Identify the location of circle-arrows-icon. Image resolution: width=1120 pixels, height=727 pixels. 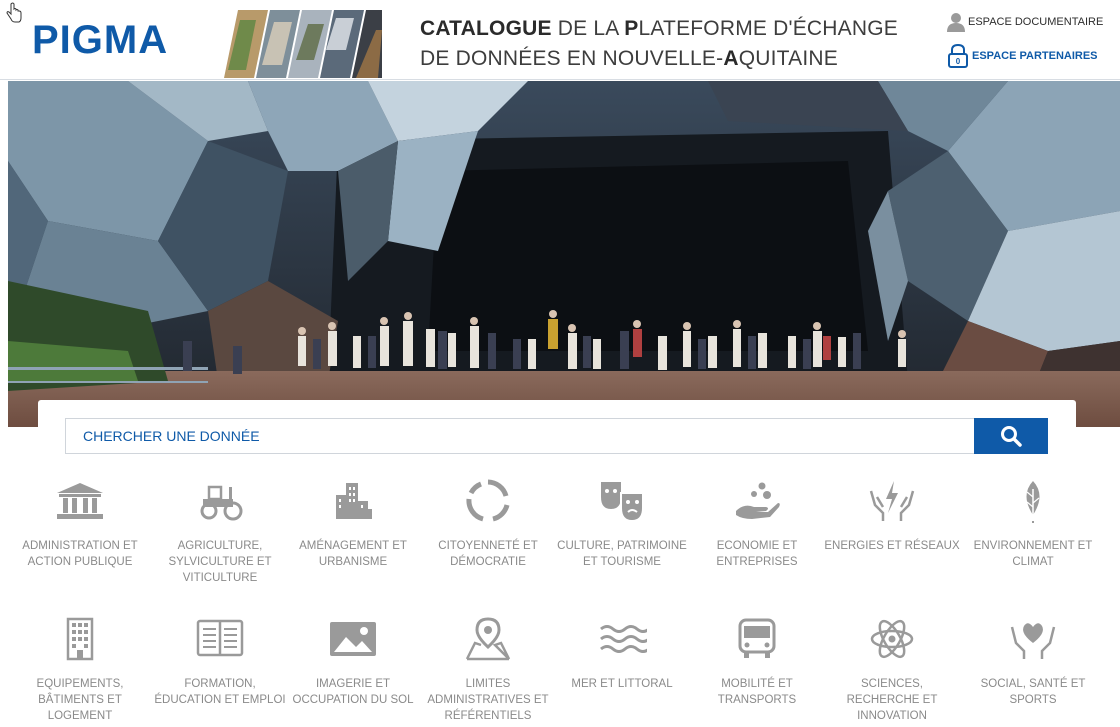
(488, 501).